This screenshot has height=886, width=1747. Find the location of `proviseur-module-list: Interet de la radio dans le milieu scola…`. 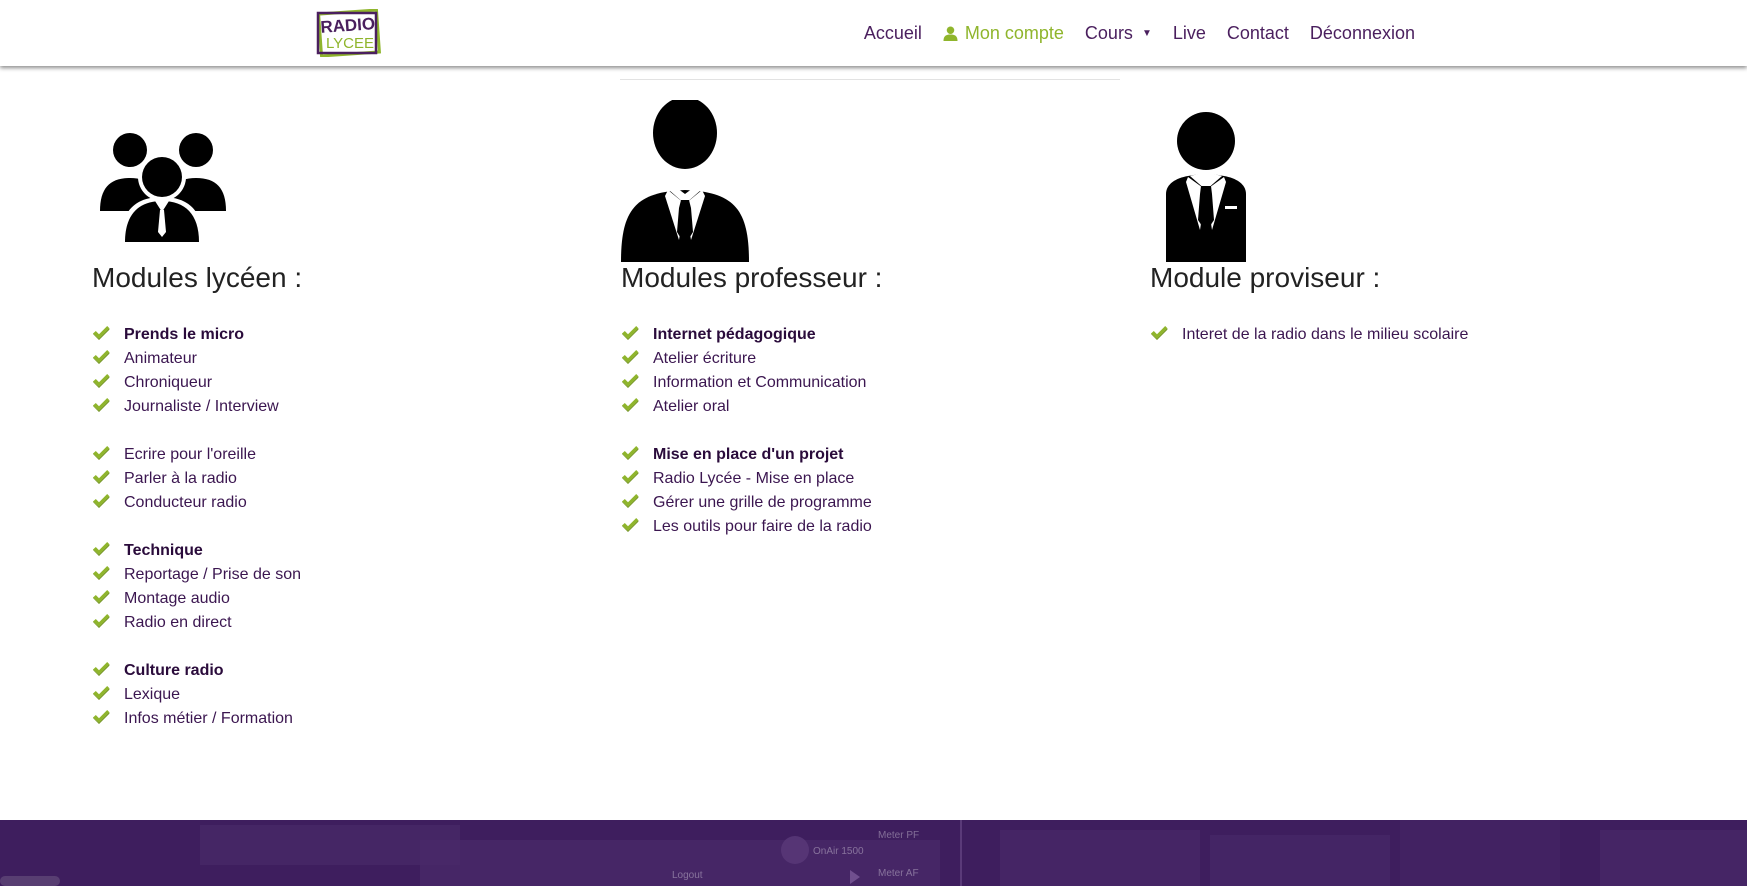

proviseur-module-list: Interet de la radio dans le milieu scola… is located at coordinates (1309, 335).